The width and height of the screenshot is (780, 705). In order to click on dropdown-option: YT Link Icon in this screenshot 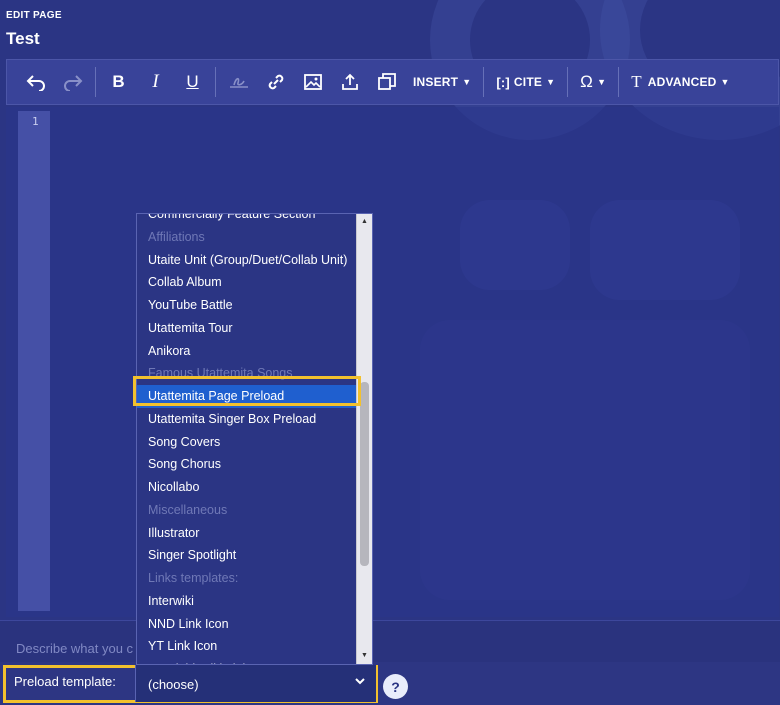, I will do `click(247, 646)`.